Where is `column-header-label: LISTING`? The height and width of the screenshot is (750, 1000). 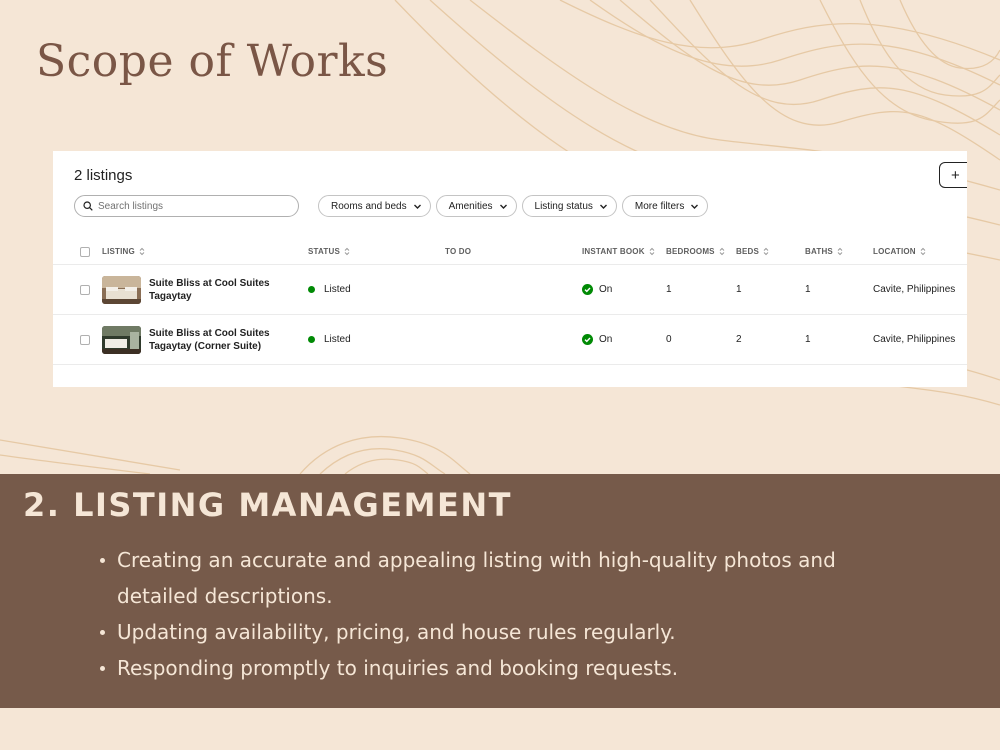
column-header-label: LISTING is located at coordinates (118, 251).